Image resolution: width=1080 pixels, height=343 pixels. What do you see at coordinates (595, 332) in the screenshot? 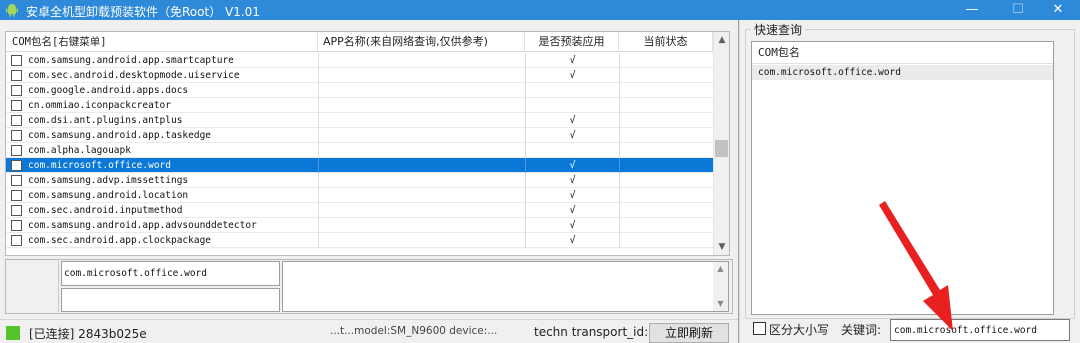
I see `transport-status: techn transport_id:2` at bounding box center [595, 332].